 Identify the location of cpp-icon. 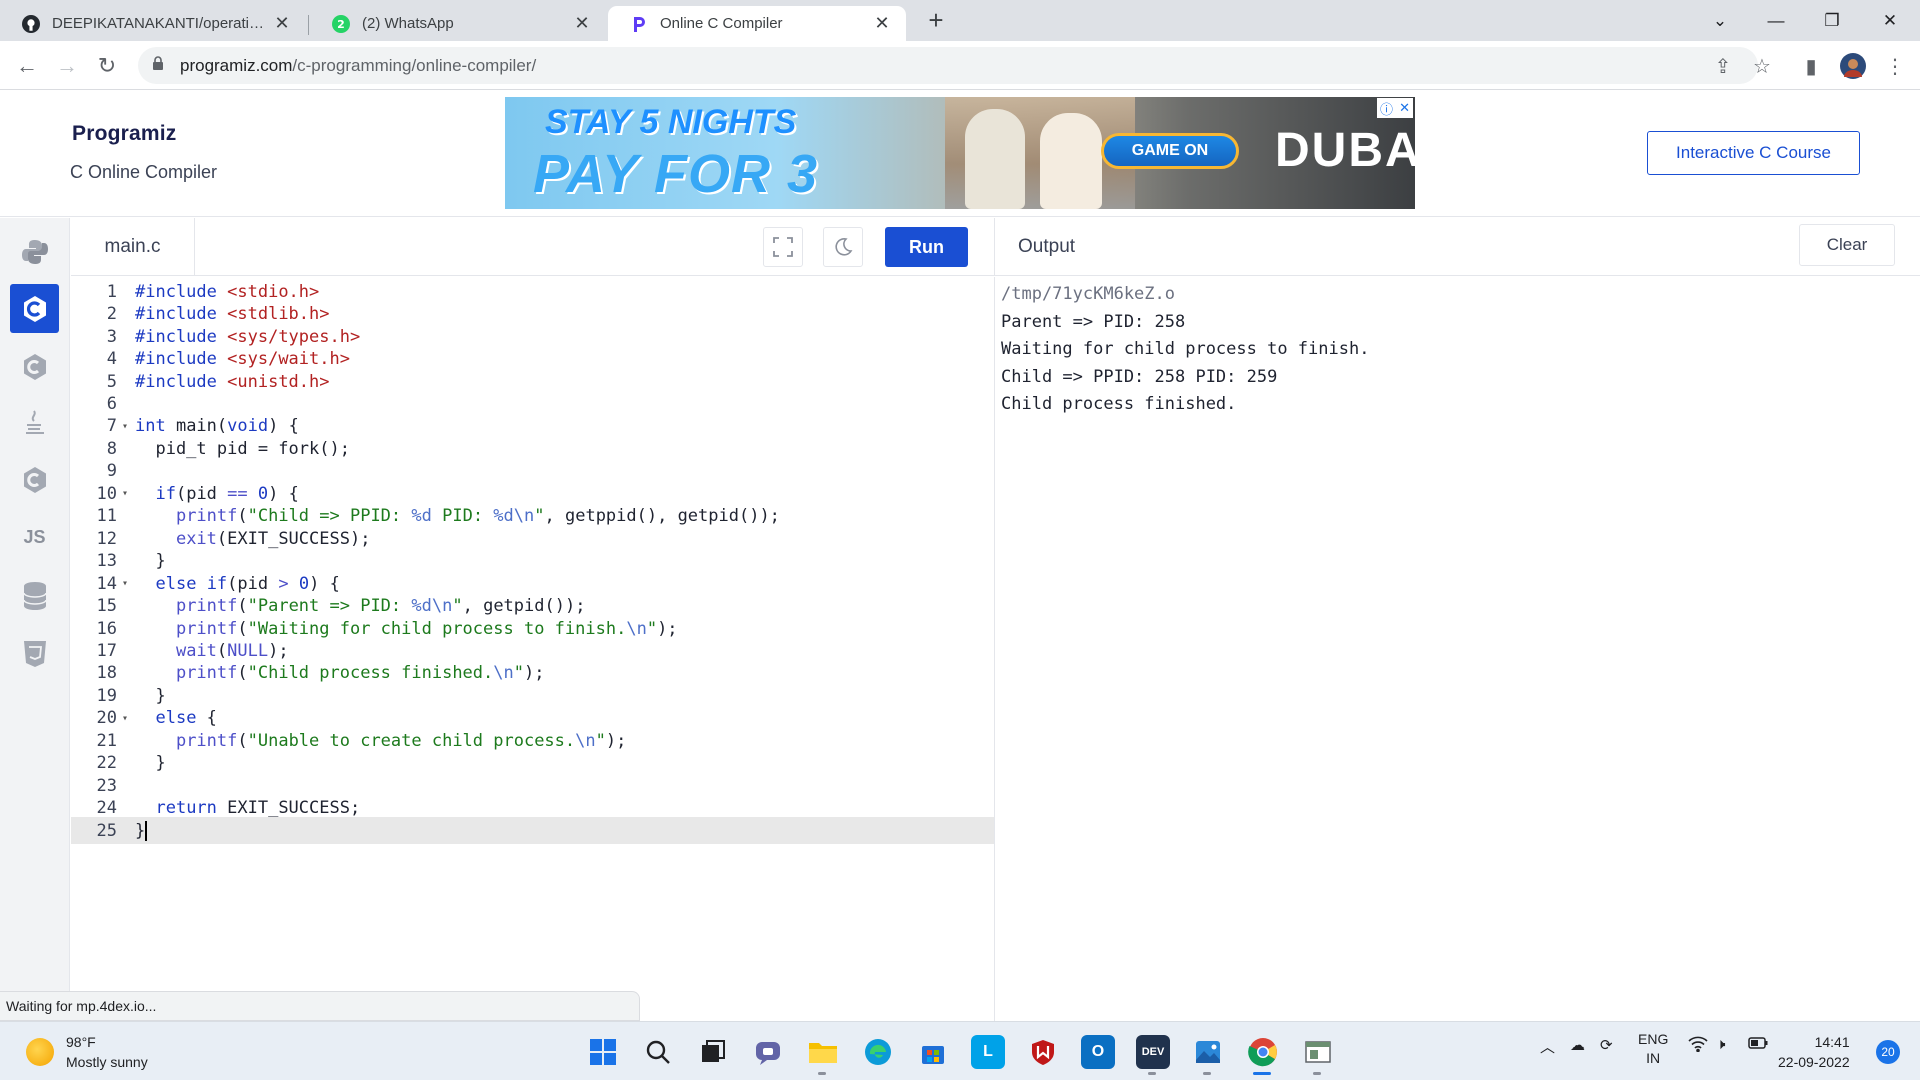
(34, 366).